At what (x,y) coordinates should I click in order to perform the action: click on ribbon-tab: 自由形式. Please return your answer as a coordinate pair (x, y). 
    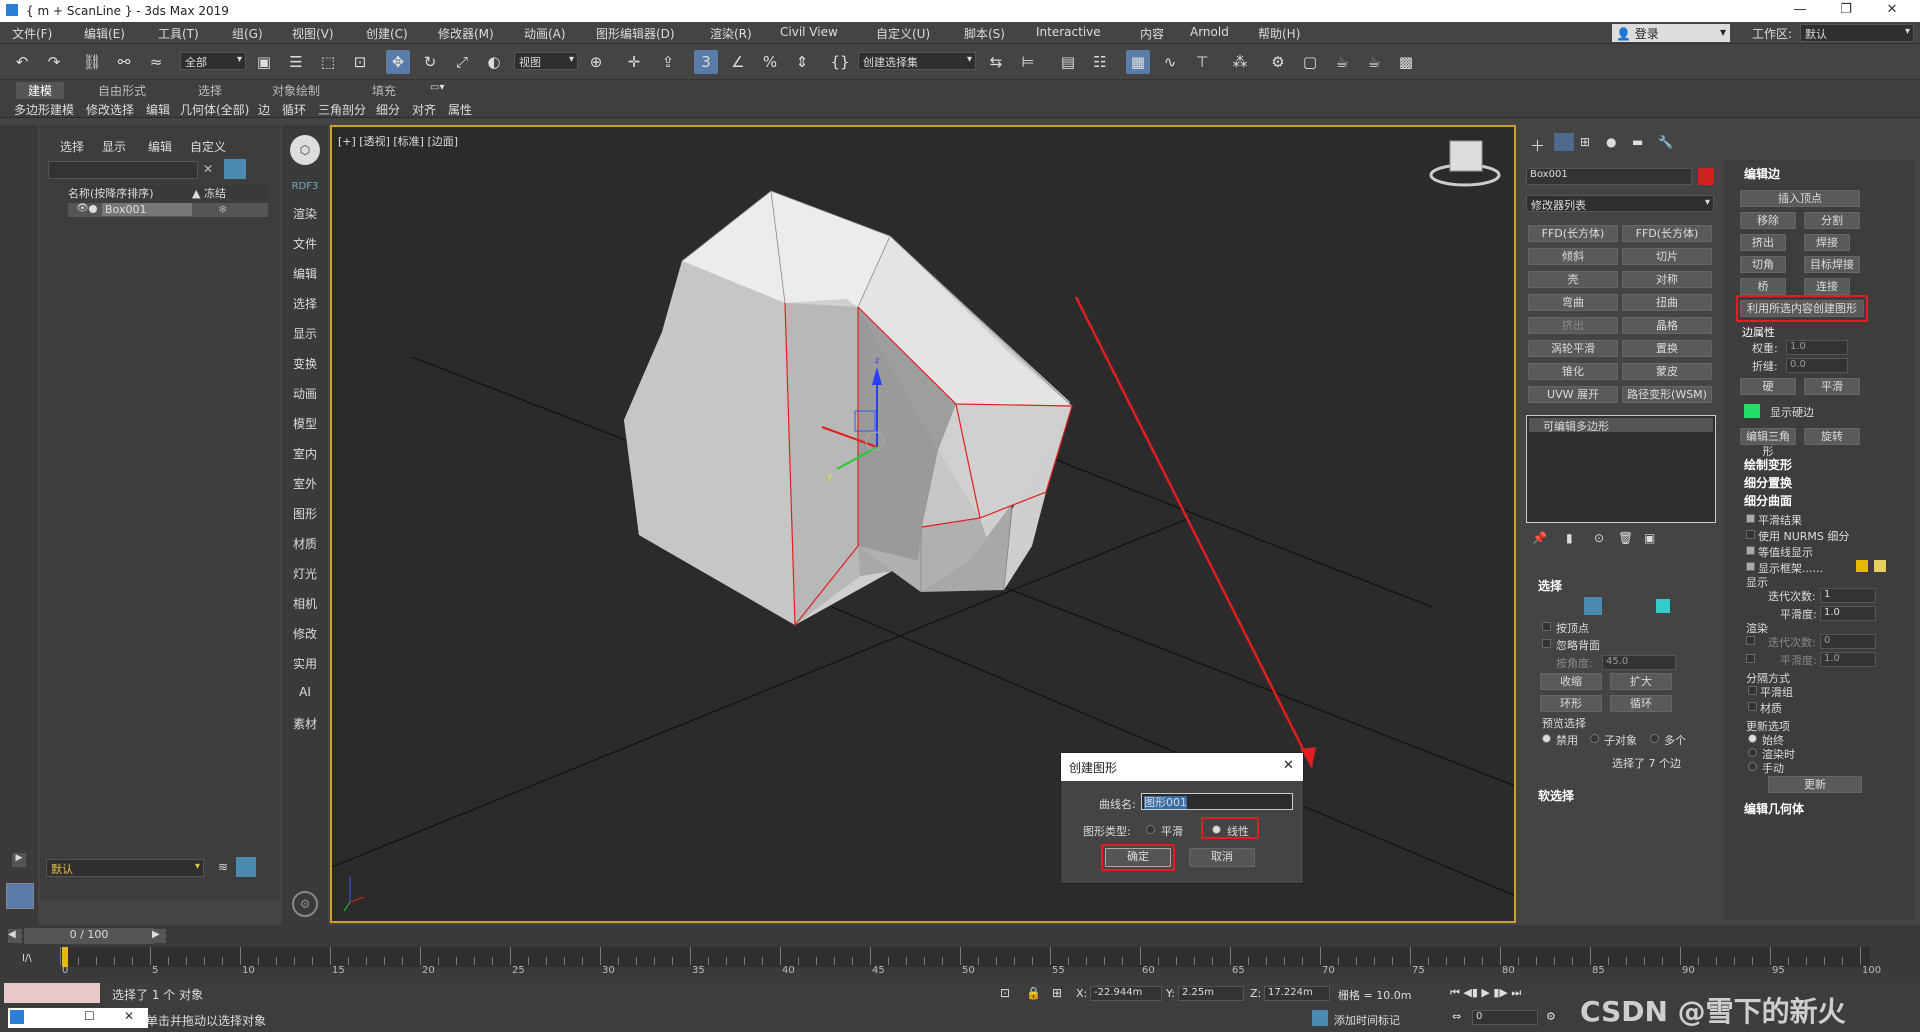
    Looking at the image, I should click on (122, 90).